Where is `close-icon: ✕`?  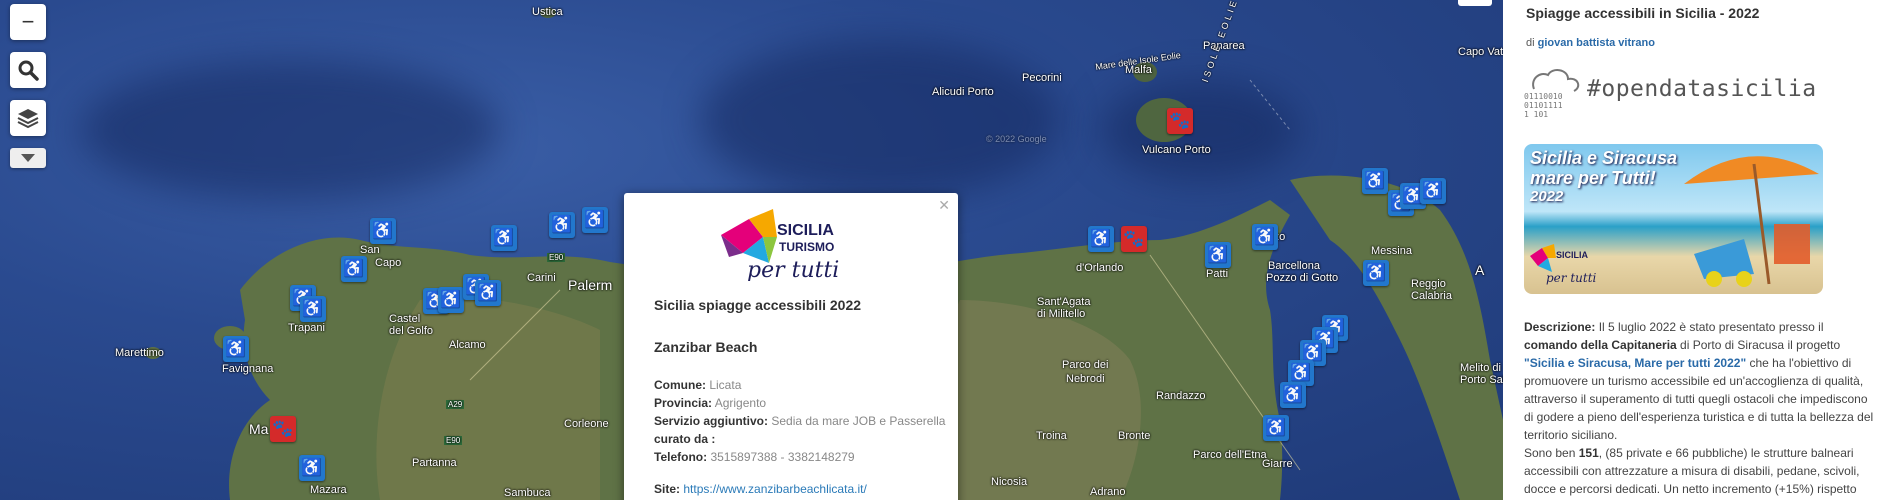 close-icon: ✕ is located at coordinates (944, 205).